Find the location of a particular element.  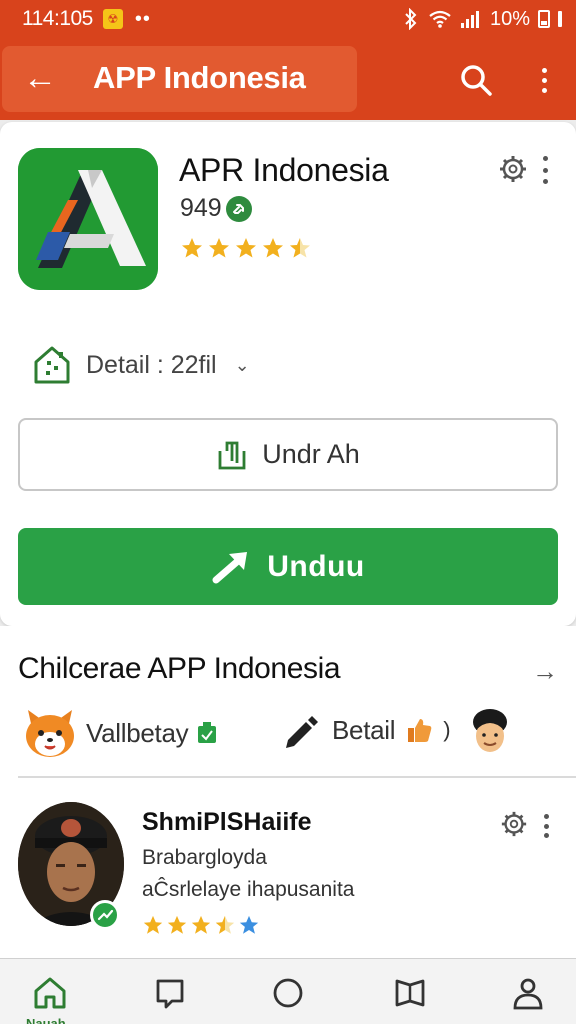

home-icon is located at coordinates (50, 993).